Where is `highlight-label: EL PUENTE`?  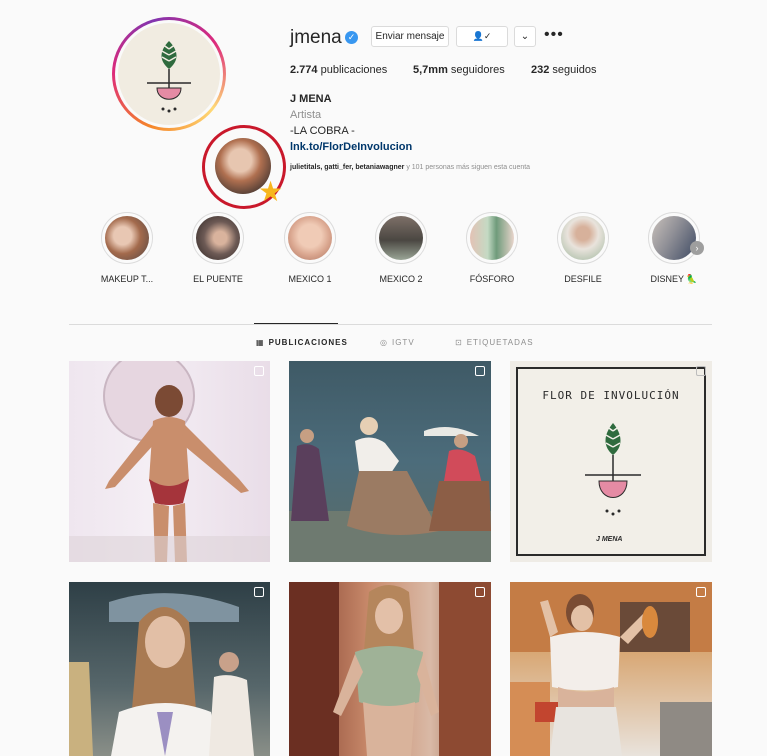
highlight-label: EL PUENTE is located at coordinates (218, 279).